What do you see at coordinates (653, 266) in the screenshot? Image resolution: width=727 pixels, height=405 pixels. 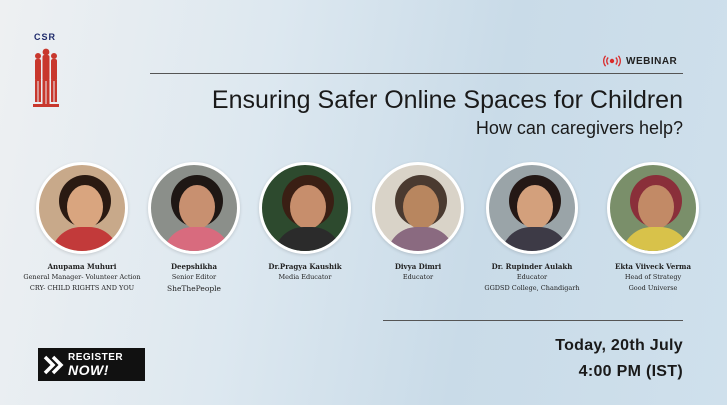 I see `speaker-name: Ekta Viiveck Verma` at bounding box center [653, 266].